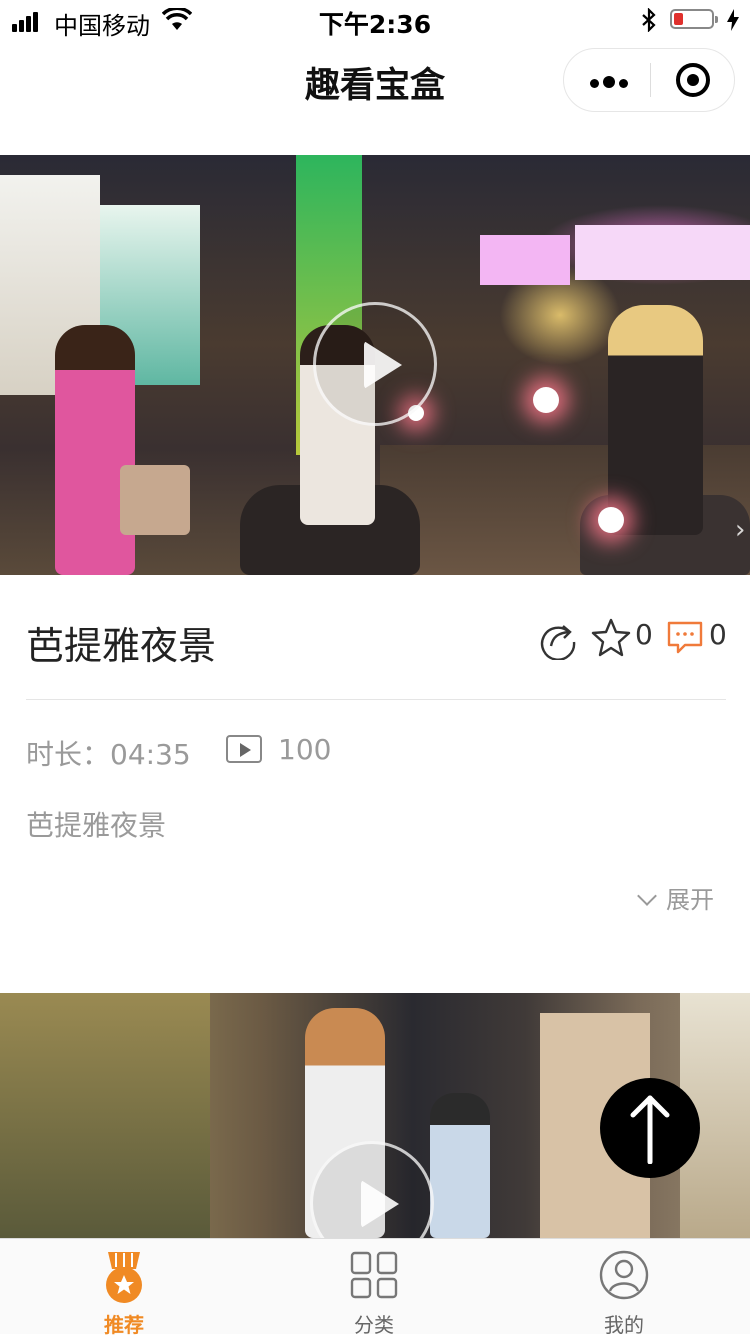 Image resolution: width=750 pixels, height=1338 pixels. I want to click on medal-icon, so click(124, 1277).